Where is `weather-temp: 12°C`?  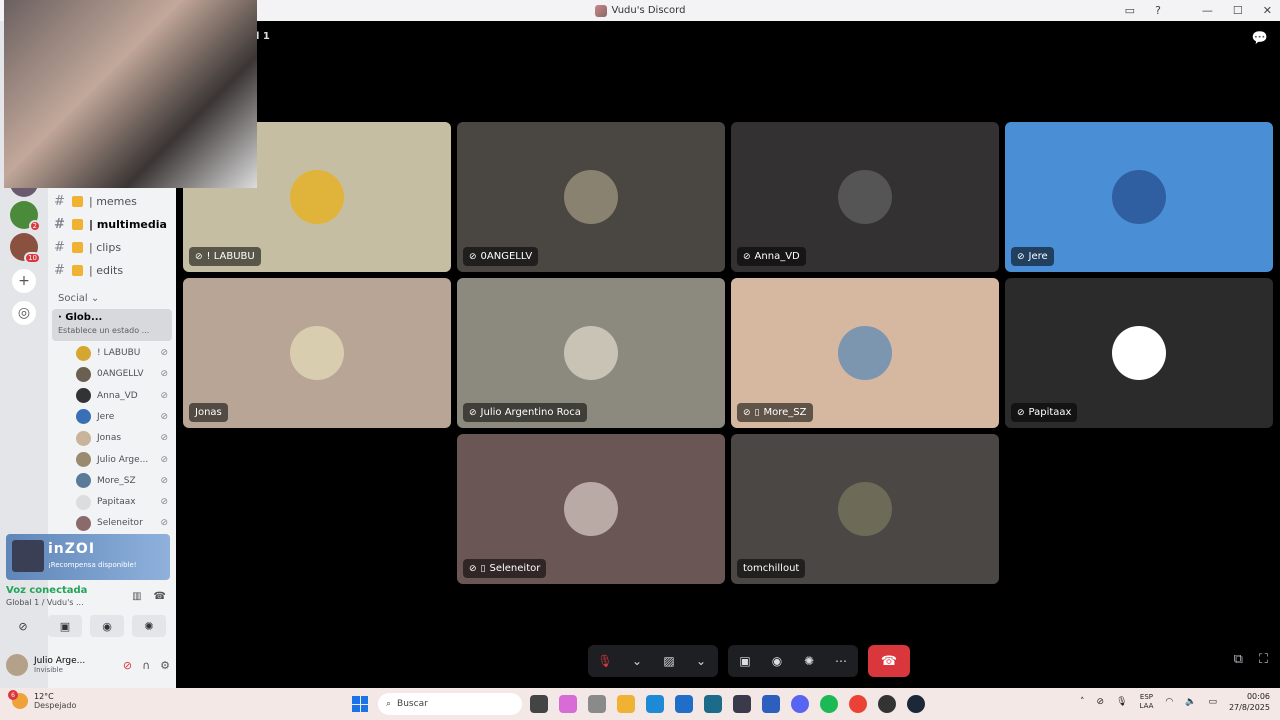
weather-temp: 12°C is located at coordinates (44, 696).